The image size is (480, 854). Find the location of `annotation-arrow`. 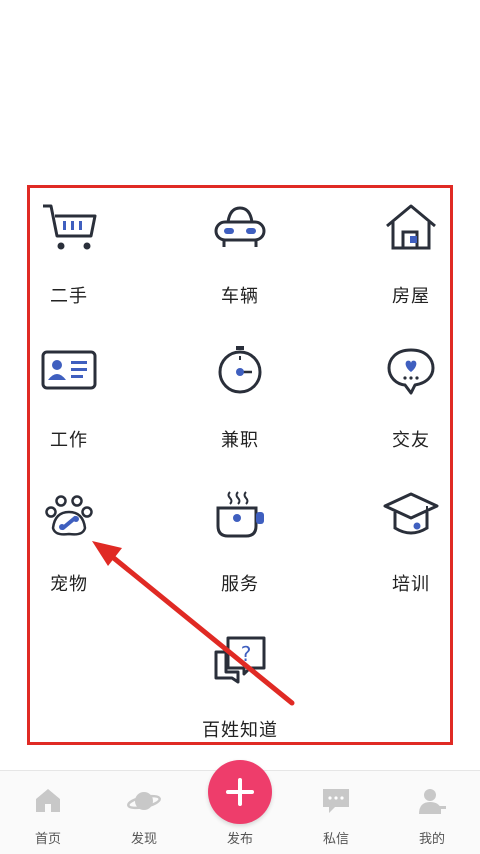

annotation-arrow is located at coordinates (193, 623).